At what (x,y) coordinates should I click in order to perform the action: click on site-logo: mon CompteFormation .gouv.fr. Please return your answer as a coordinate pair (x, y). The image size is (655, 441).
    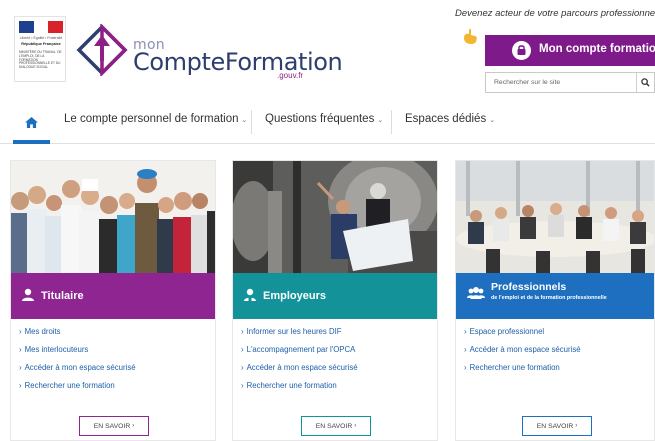
    Looking at the image, I should click on (209, 54).